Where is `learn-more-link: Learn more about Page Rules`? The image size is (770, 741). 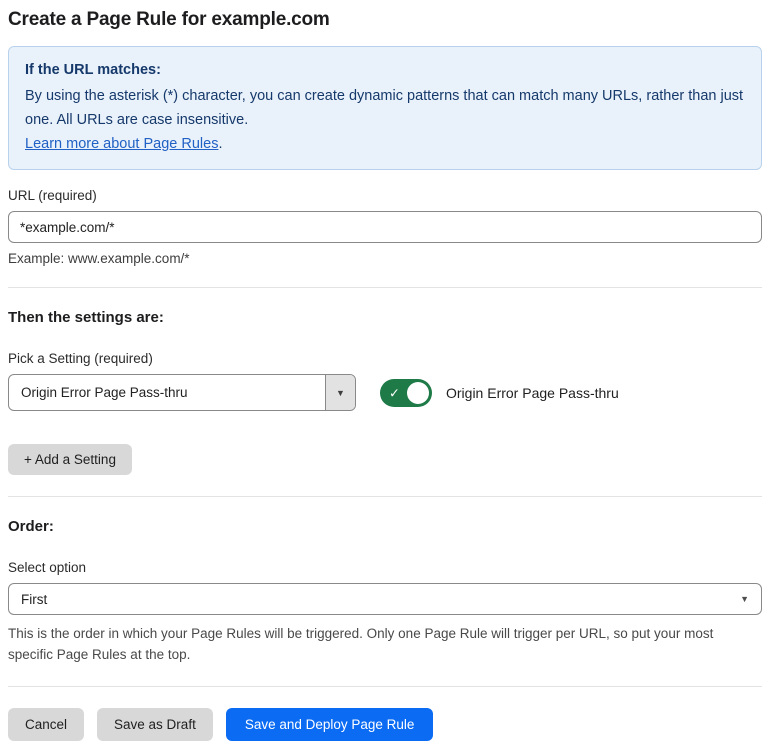
learn-more-link: Learn more about Page Rules is located at coordinates (121, 144).